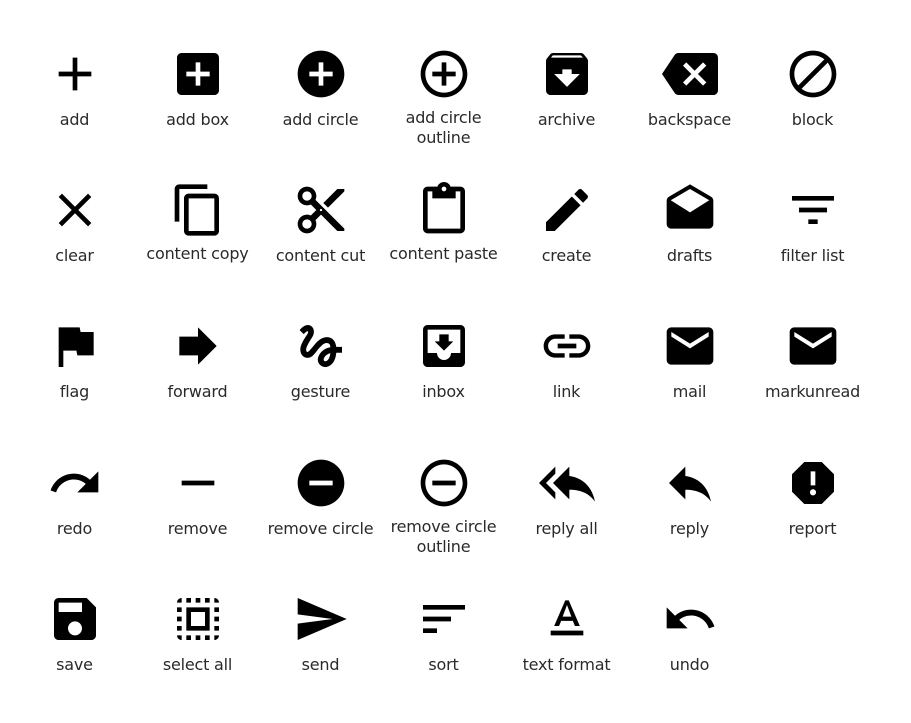  I want to click on icon-cell-content-cut: content cut, so click(320, 224).